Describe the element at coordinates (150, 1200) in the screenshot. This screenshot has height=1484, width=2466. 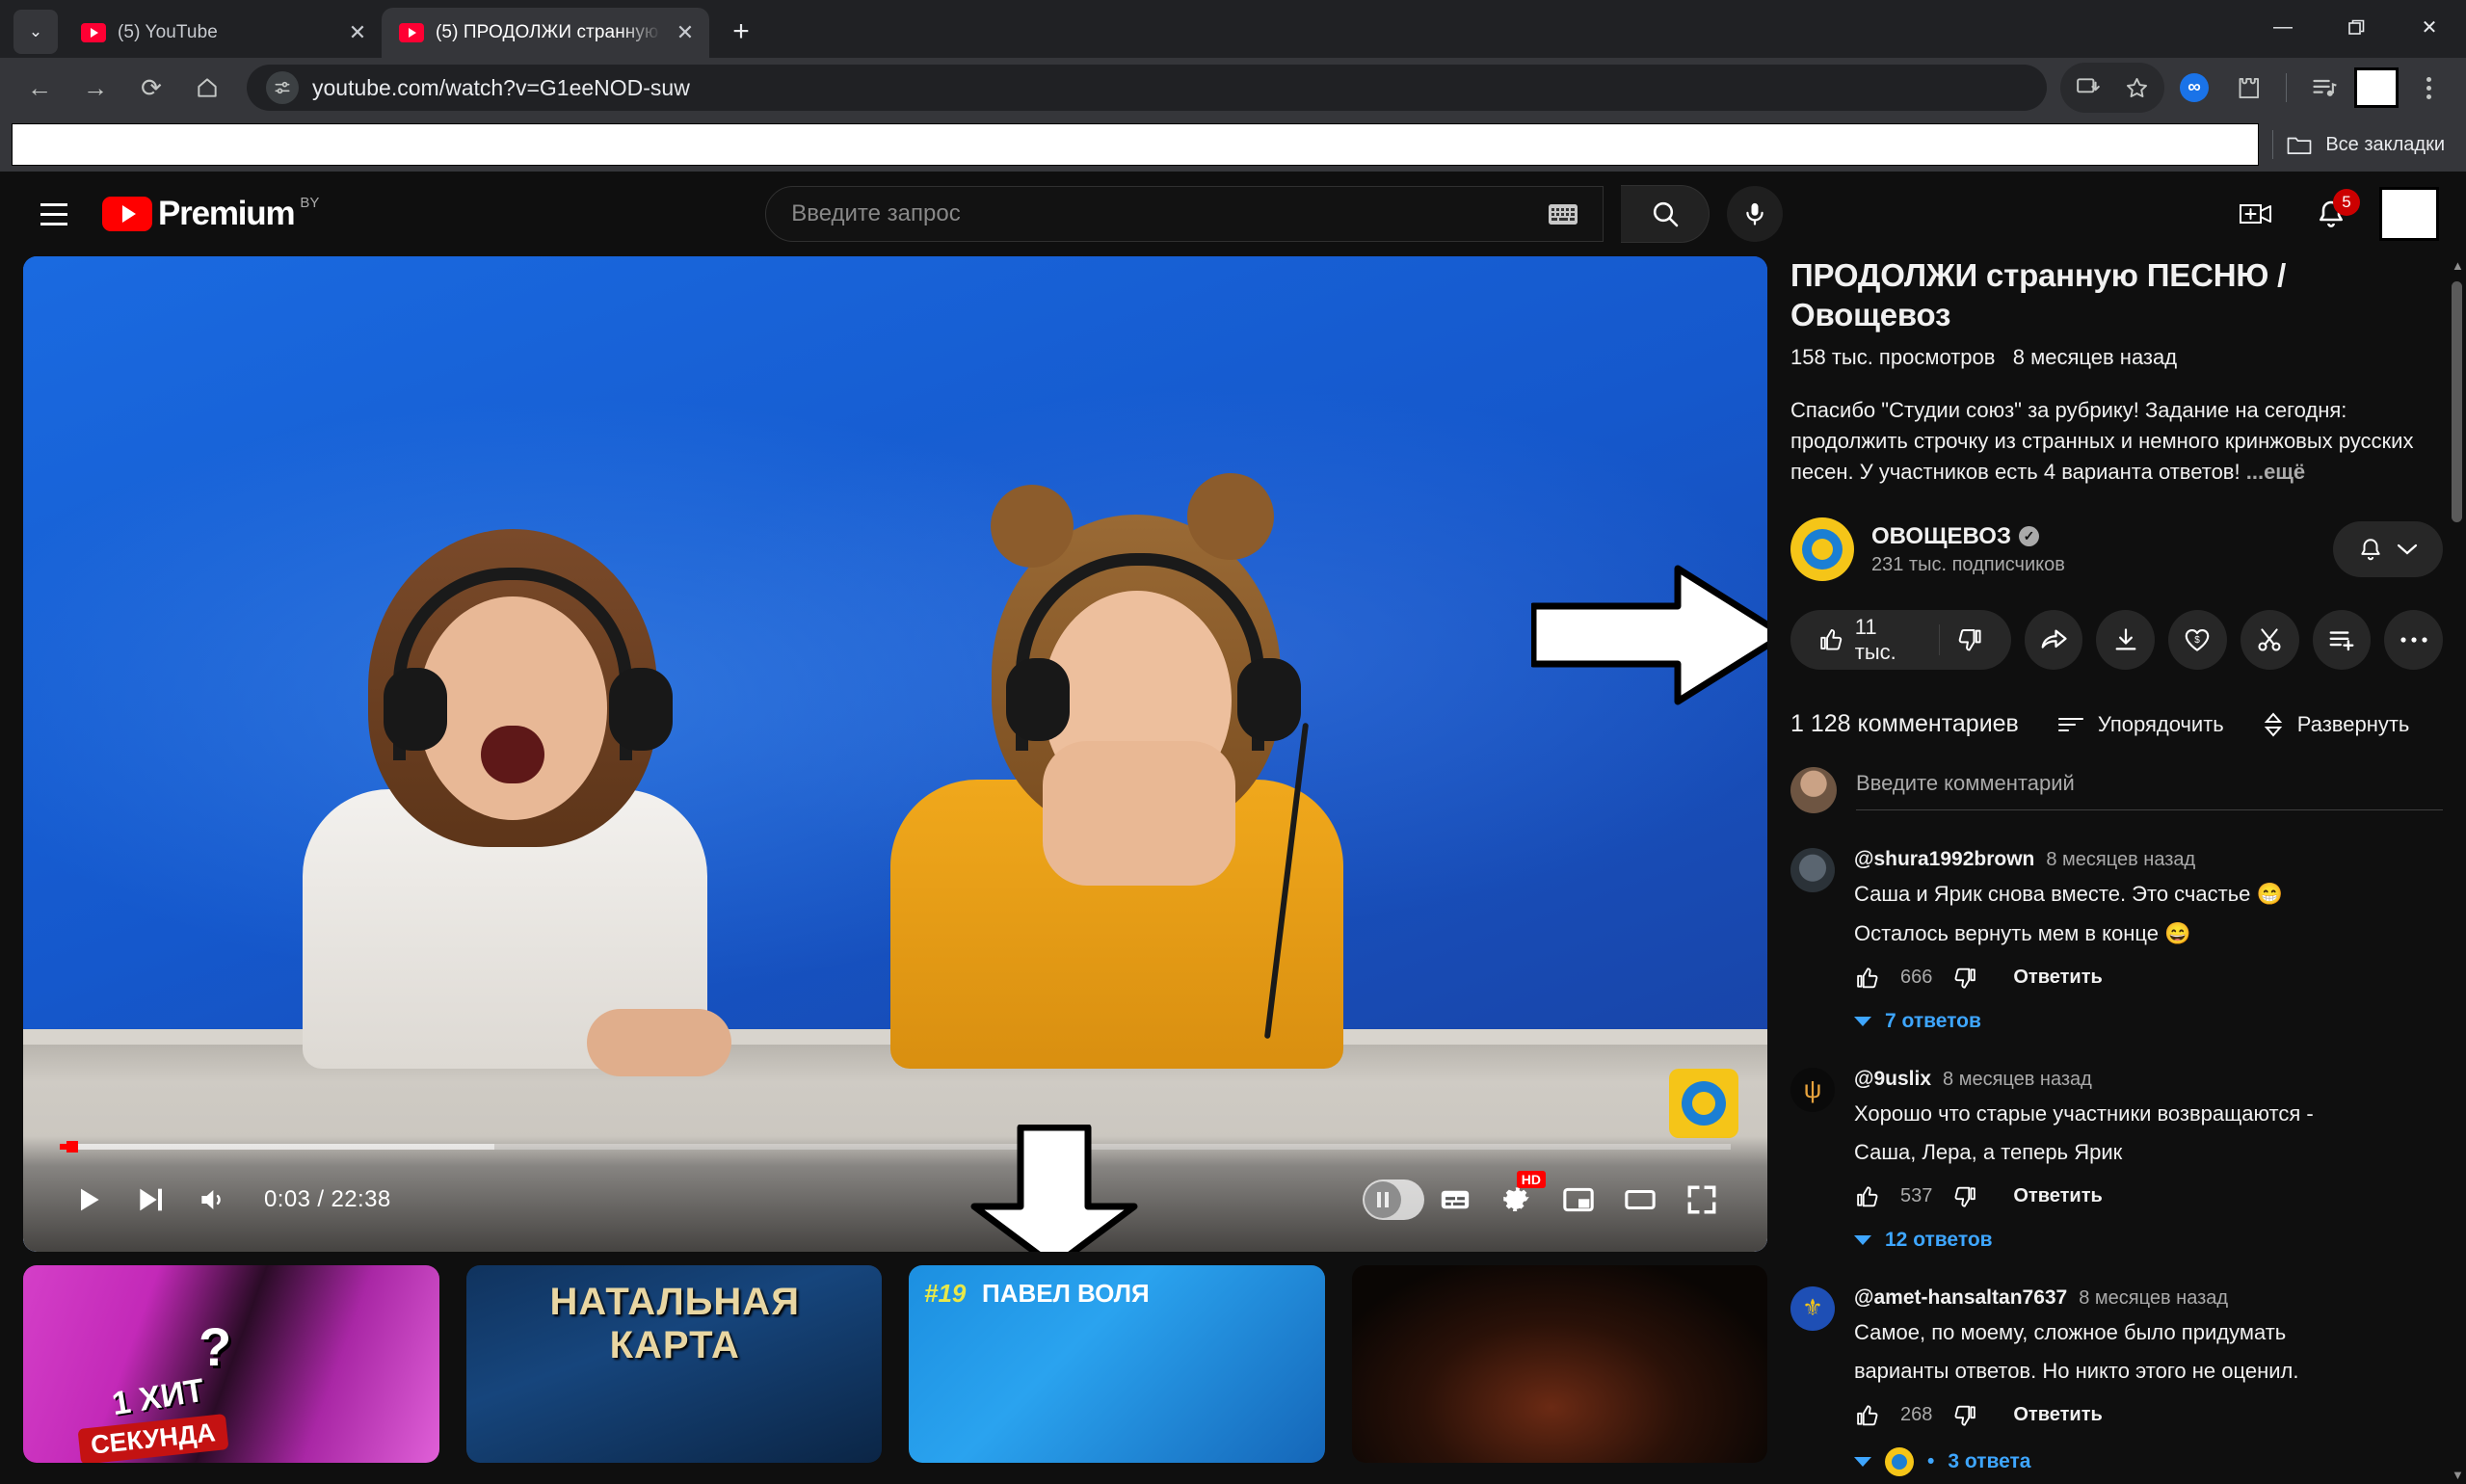
I see `next-video-button` at that location.